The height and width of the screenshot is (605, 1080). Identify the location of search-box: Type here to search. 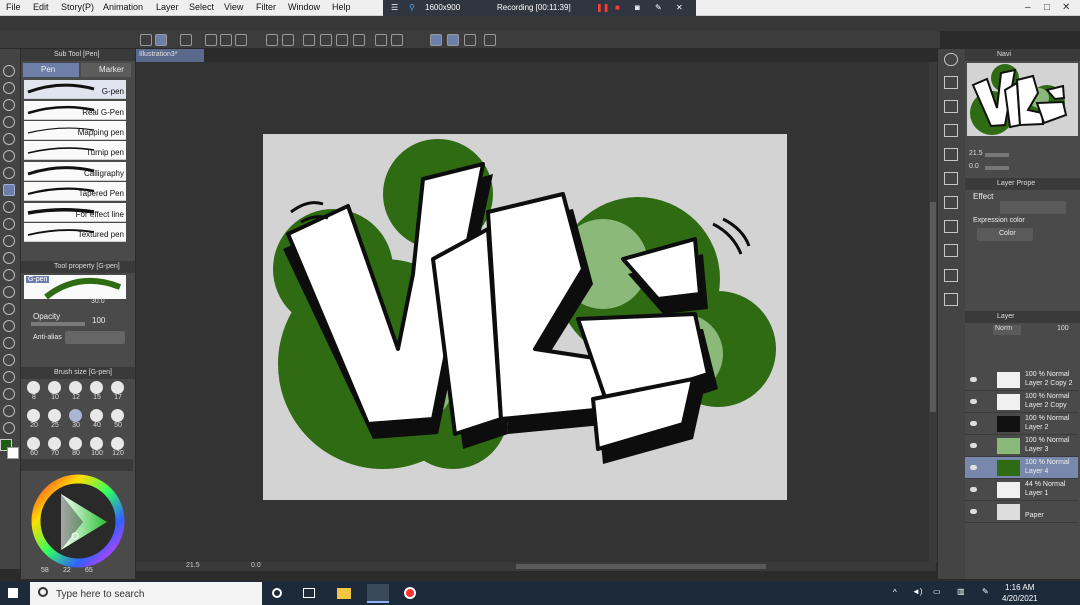
(146, 593).